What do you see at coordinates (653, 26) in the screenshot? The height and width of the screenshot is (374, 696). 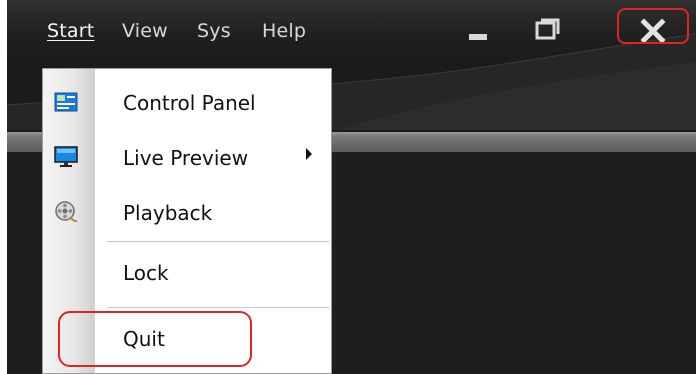 I see `close-button-highlight` at bounding box center [653, 26].